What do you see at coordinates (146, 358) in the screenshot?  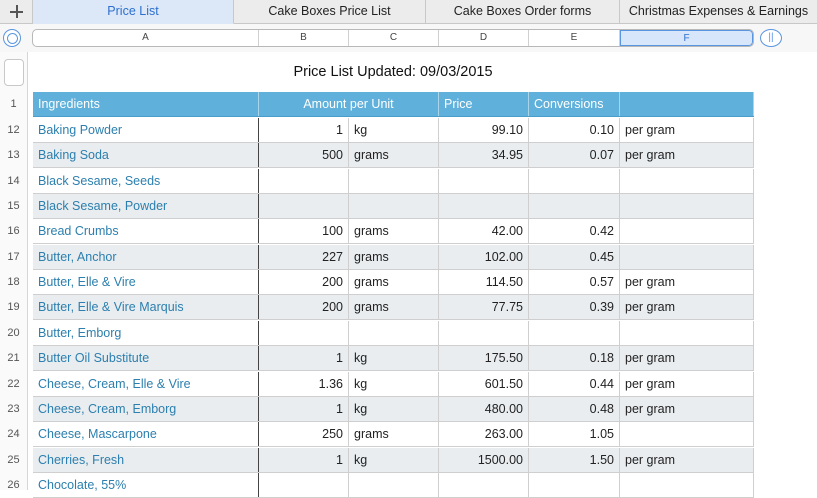 I see `ingredient-cell: Butter Oil Substitute` at bounding box center [146, 358].